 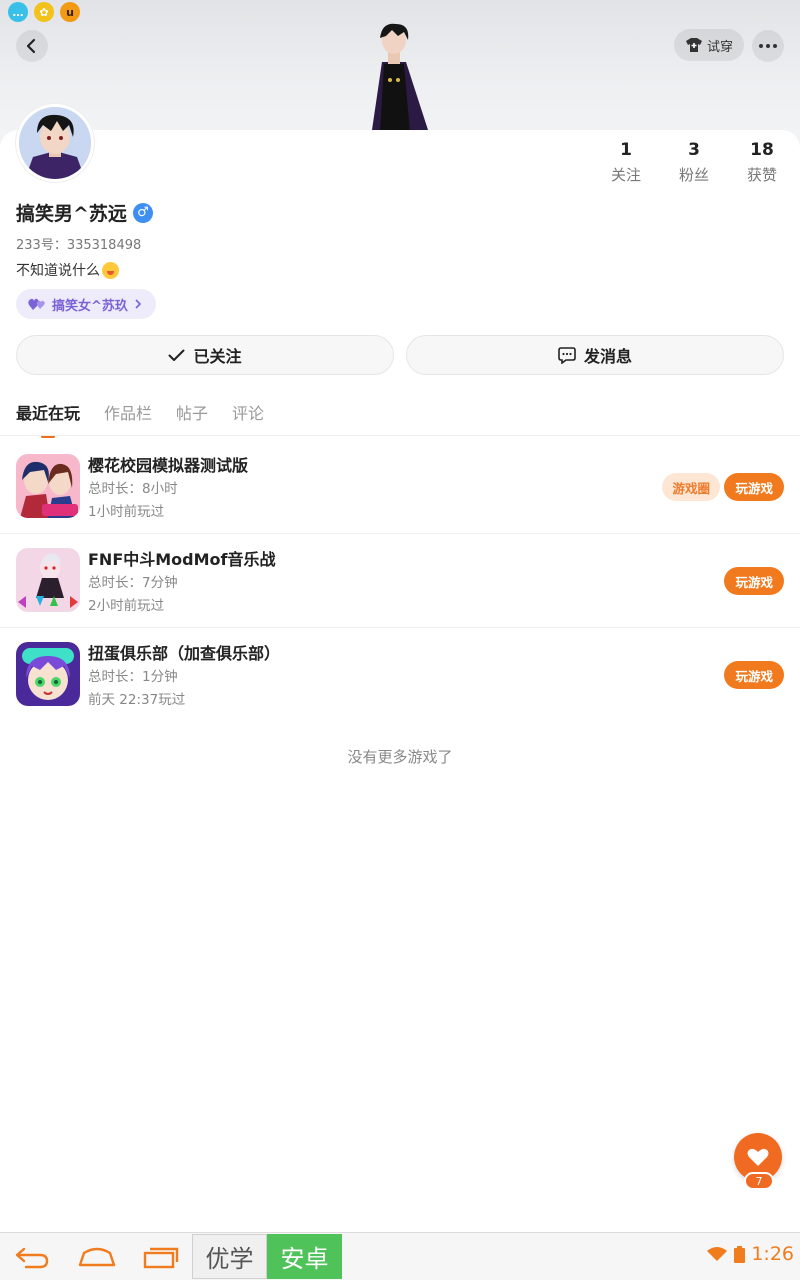 I want to click on tab-divider, so click(x=400, y=435).